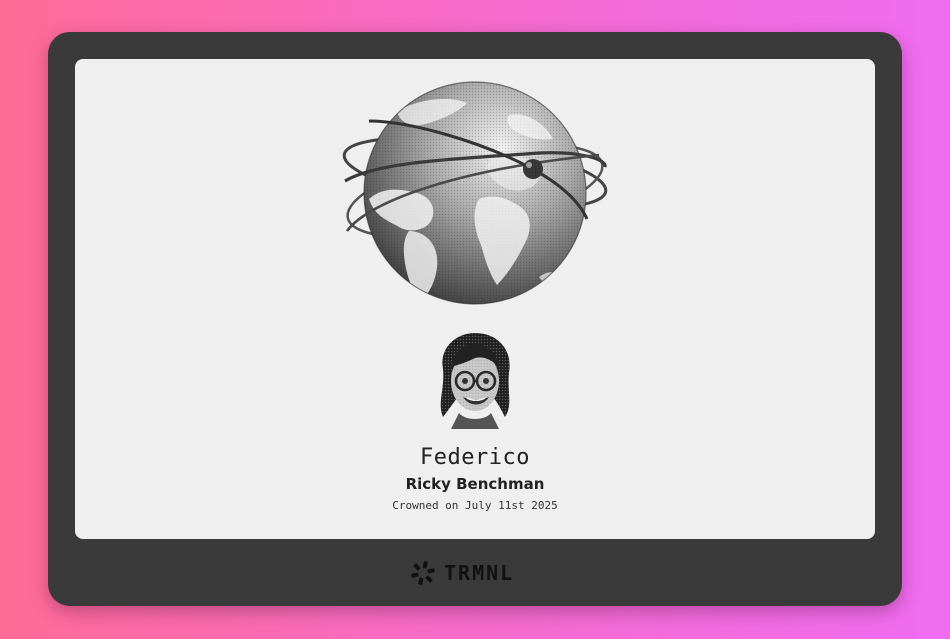  What do you see at coordinates (479, 573) in the screenshot?
I see `brand-name: TRMNL` at bounding box center [479, 573].